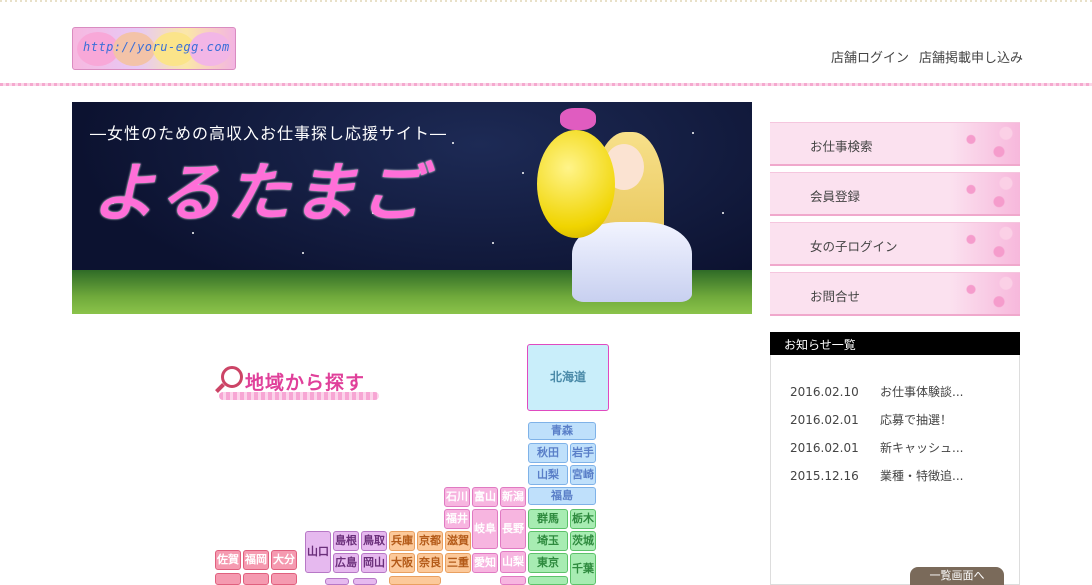 This screenshot has height=585, width=1092. I want to click on news-header: お知らせ一覧, so click(895, 343).